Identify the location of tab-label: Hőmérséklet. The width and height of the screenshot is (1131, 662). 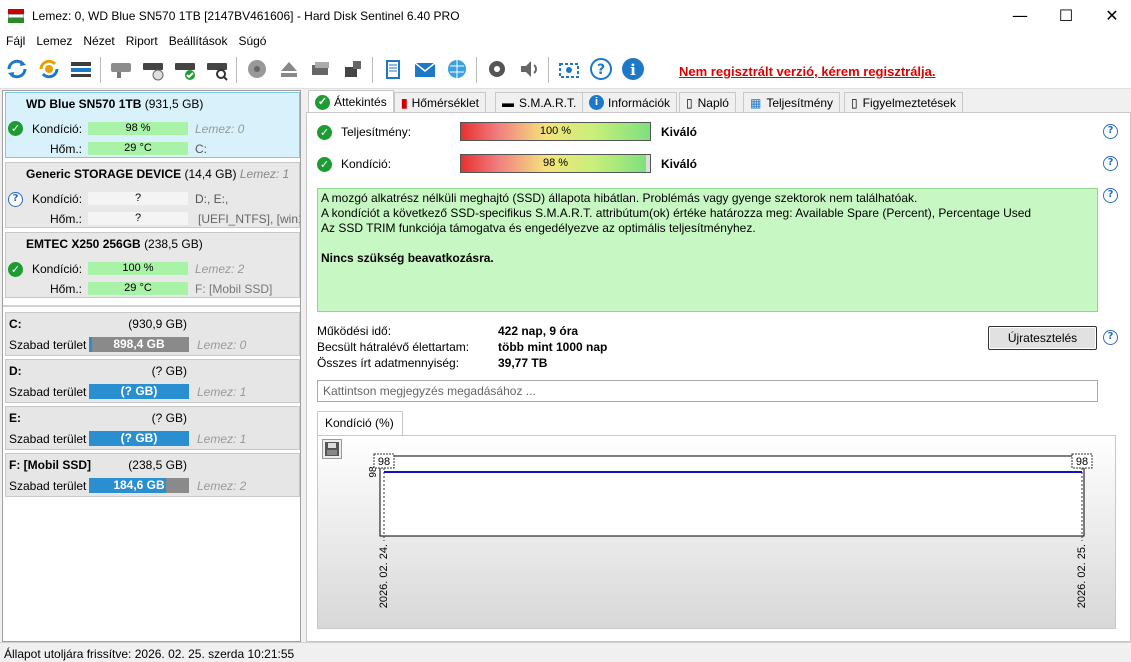
(445, 102).